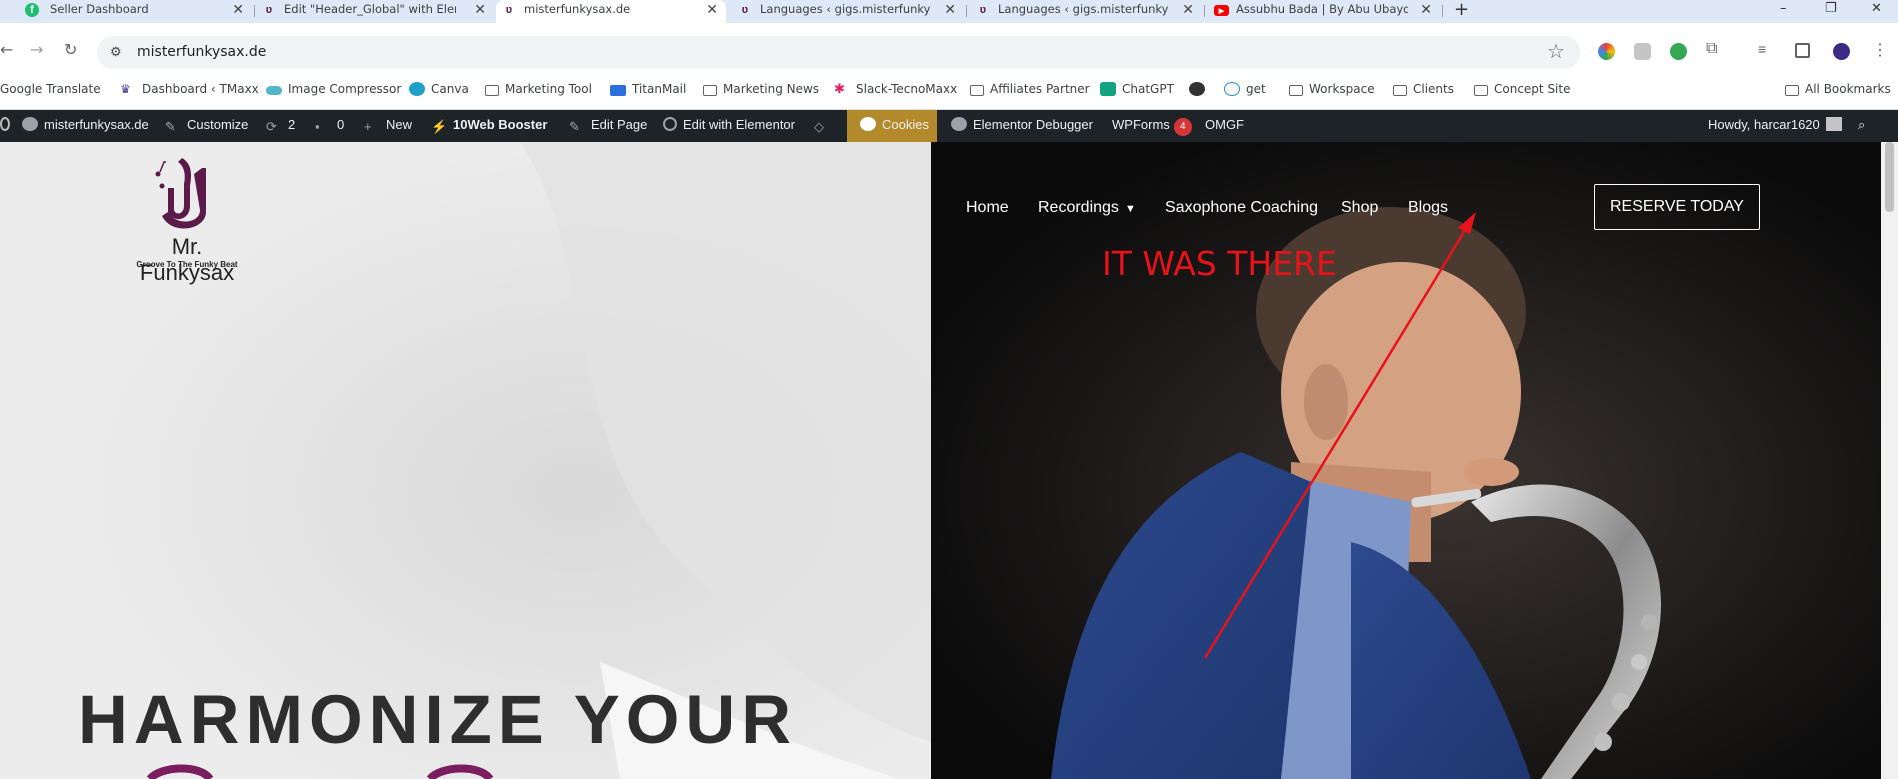 The height and width of the screenshot is (779, 1898). Describe the element at coordinates (170, 126) in the screenshot. I see `brush-icon: ✎` at that location.